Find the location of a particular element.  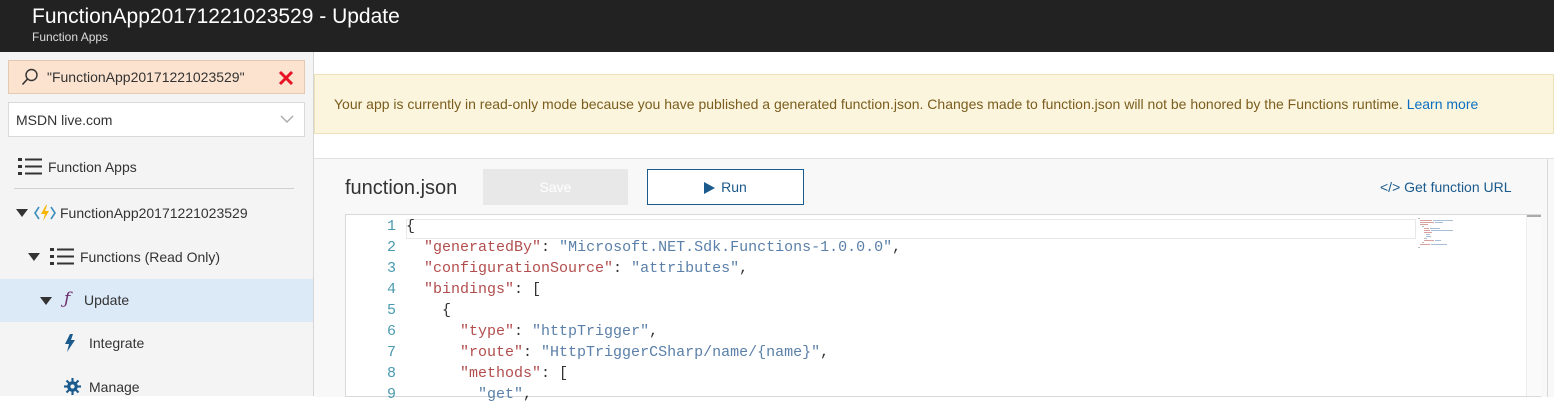

code-minimap is located at coordinates (1438, 234).